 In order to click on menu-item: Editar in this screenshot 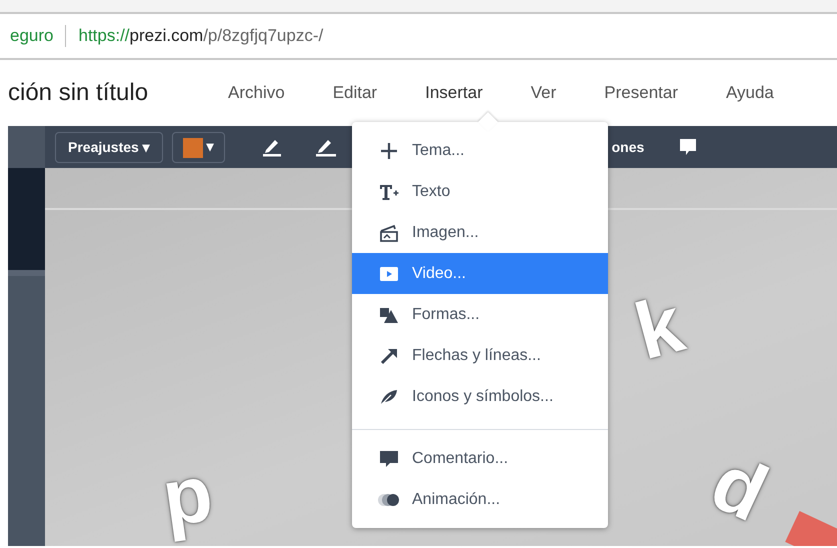, I will do `click(355, 93)`.